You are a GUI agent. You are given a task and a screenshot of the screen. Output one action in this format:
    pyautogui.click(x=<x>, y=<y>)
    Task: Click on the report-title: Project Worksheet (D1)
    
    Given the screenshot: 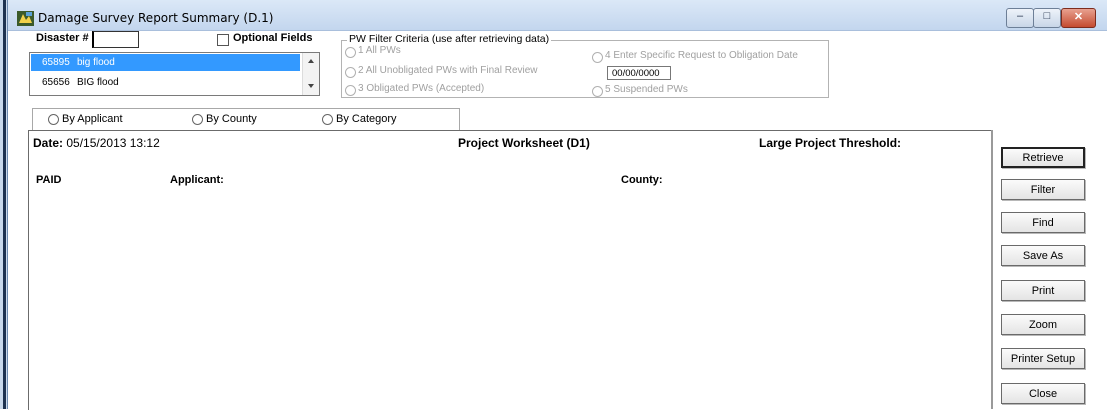 What is the action you would take?
    pyautogui.click(x=524, y=143)
    